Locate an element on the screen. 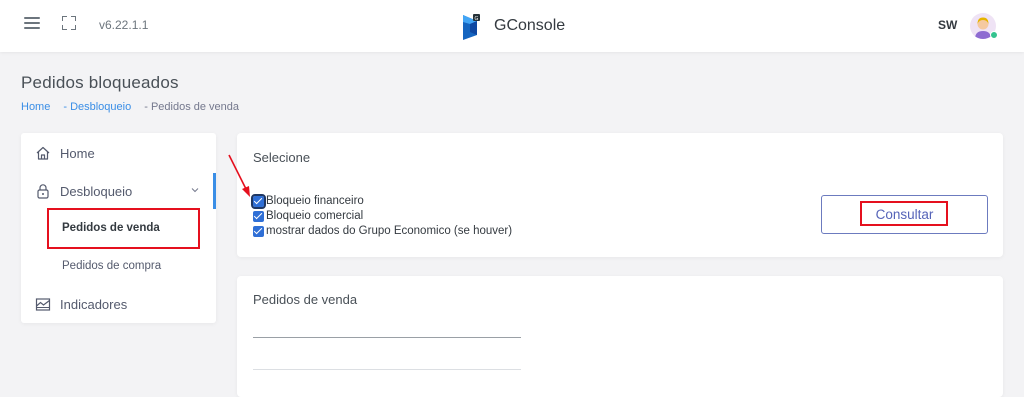 Image resolution: width=1024 pixels, height=397 pixels. version-label: v6.22.1.1 is located at coordinates (124, 25).